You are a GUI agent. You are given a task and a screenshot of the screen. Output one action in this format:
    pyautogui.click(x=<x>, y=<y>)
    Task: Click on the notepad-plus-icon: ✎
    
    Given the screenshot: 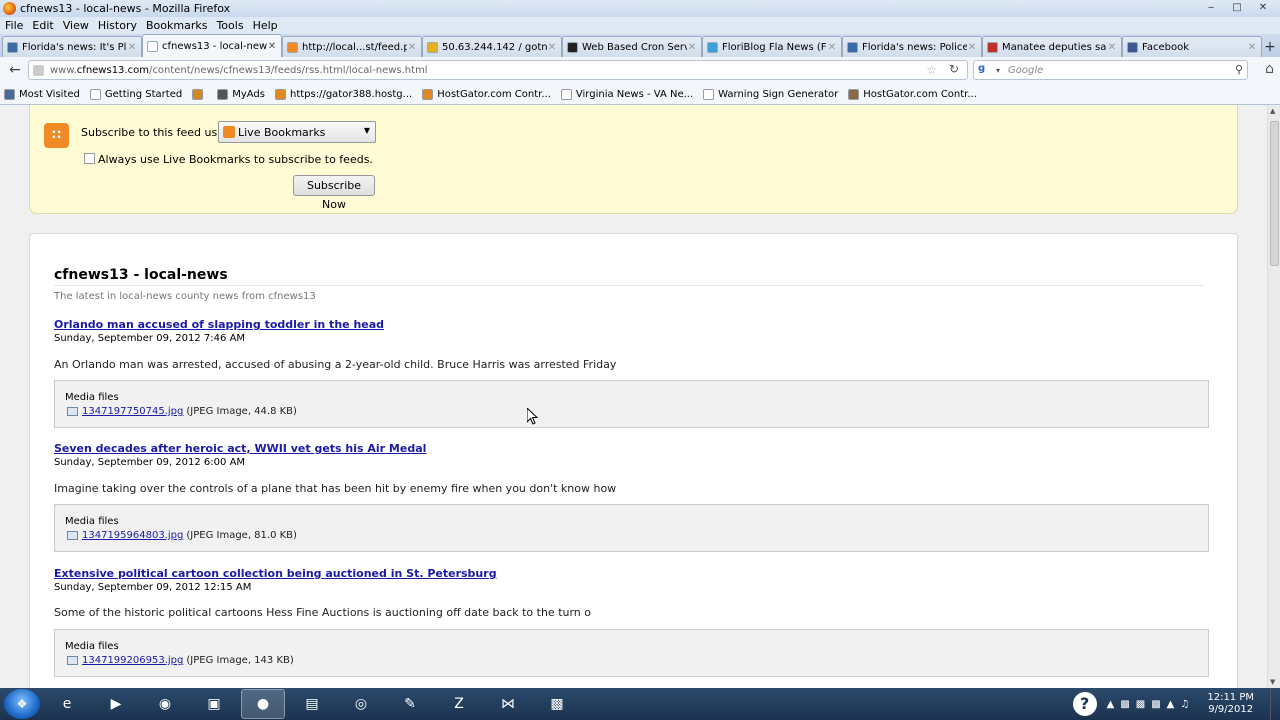 What is the action you would take?
    pyautogui.click(x=410, y=704)
    